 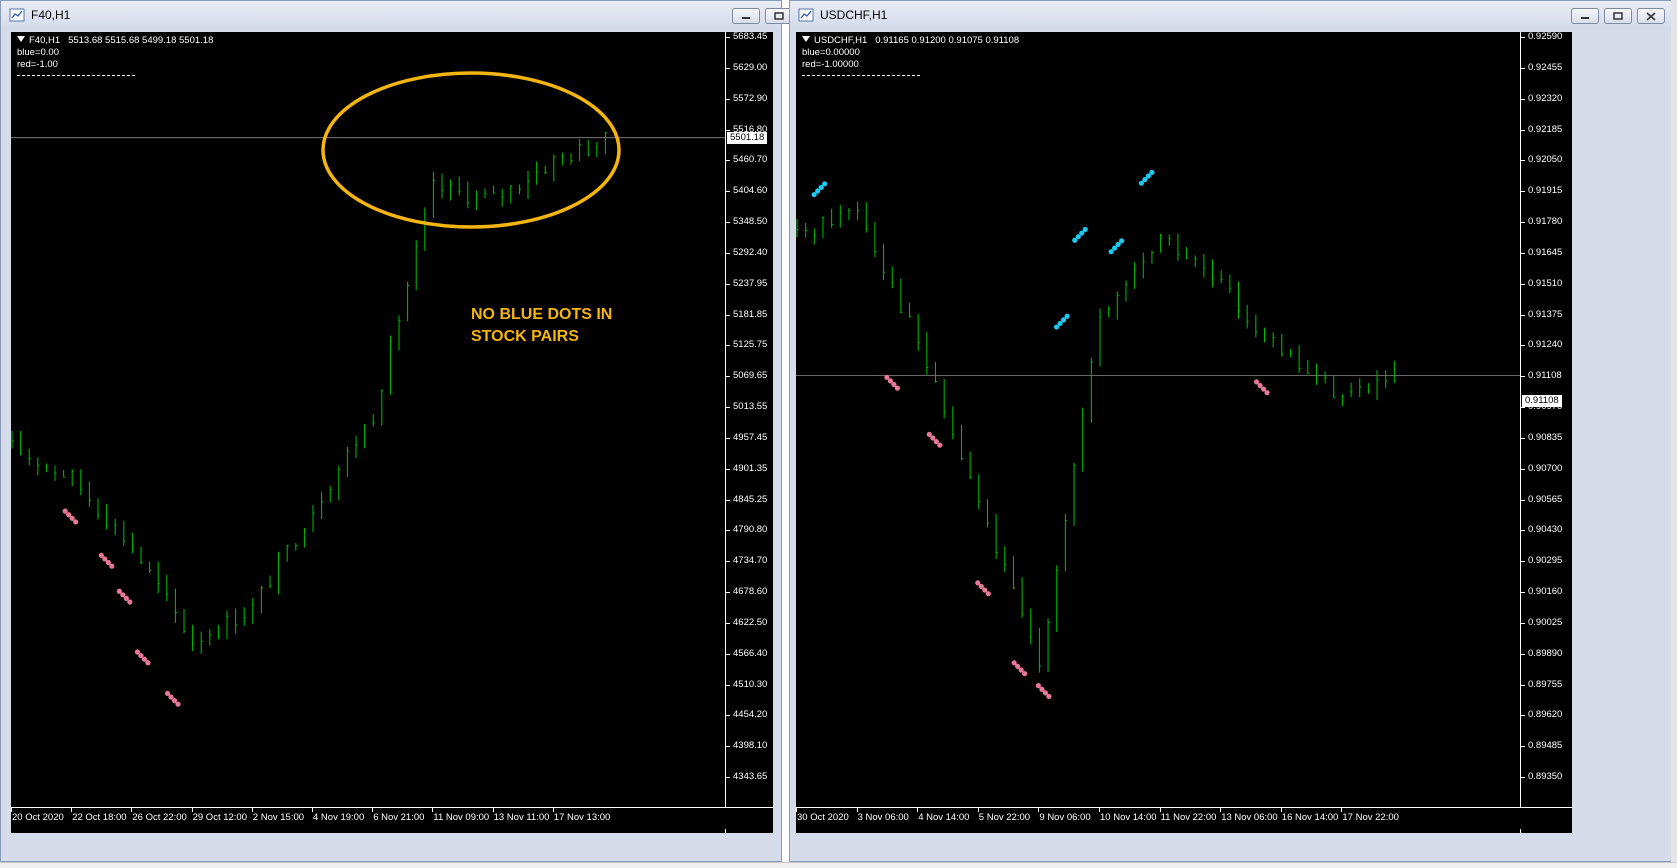 I want to click on price-axis-label: 0.91240, so click(x=1545, y=345).